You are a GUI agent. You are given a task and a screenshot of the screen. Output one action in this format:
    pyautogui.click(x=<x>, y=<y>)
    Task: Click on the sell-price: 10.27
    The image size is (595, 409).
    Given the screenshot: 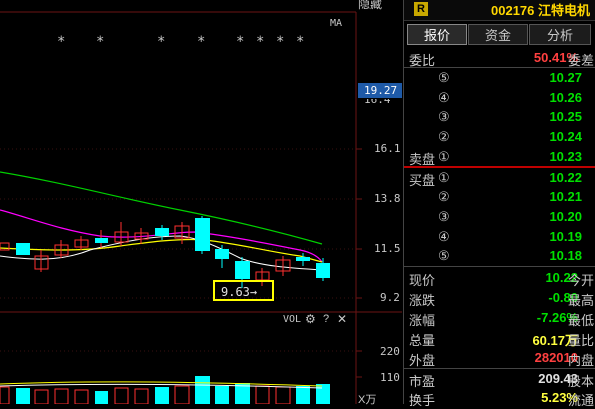 What is the action you would take?
    pyautogui.click(x=565, y=77)
    